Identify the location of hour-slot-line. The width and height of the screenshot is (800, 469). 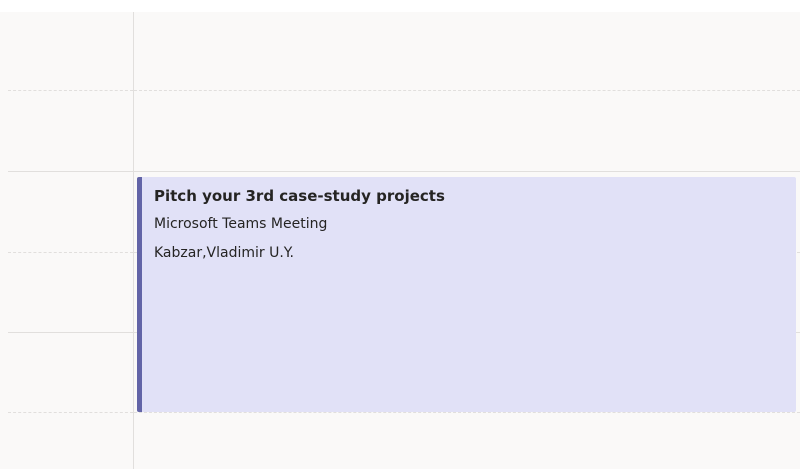
(467, 171).